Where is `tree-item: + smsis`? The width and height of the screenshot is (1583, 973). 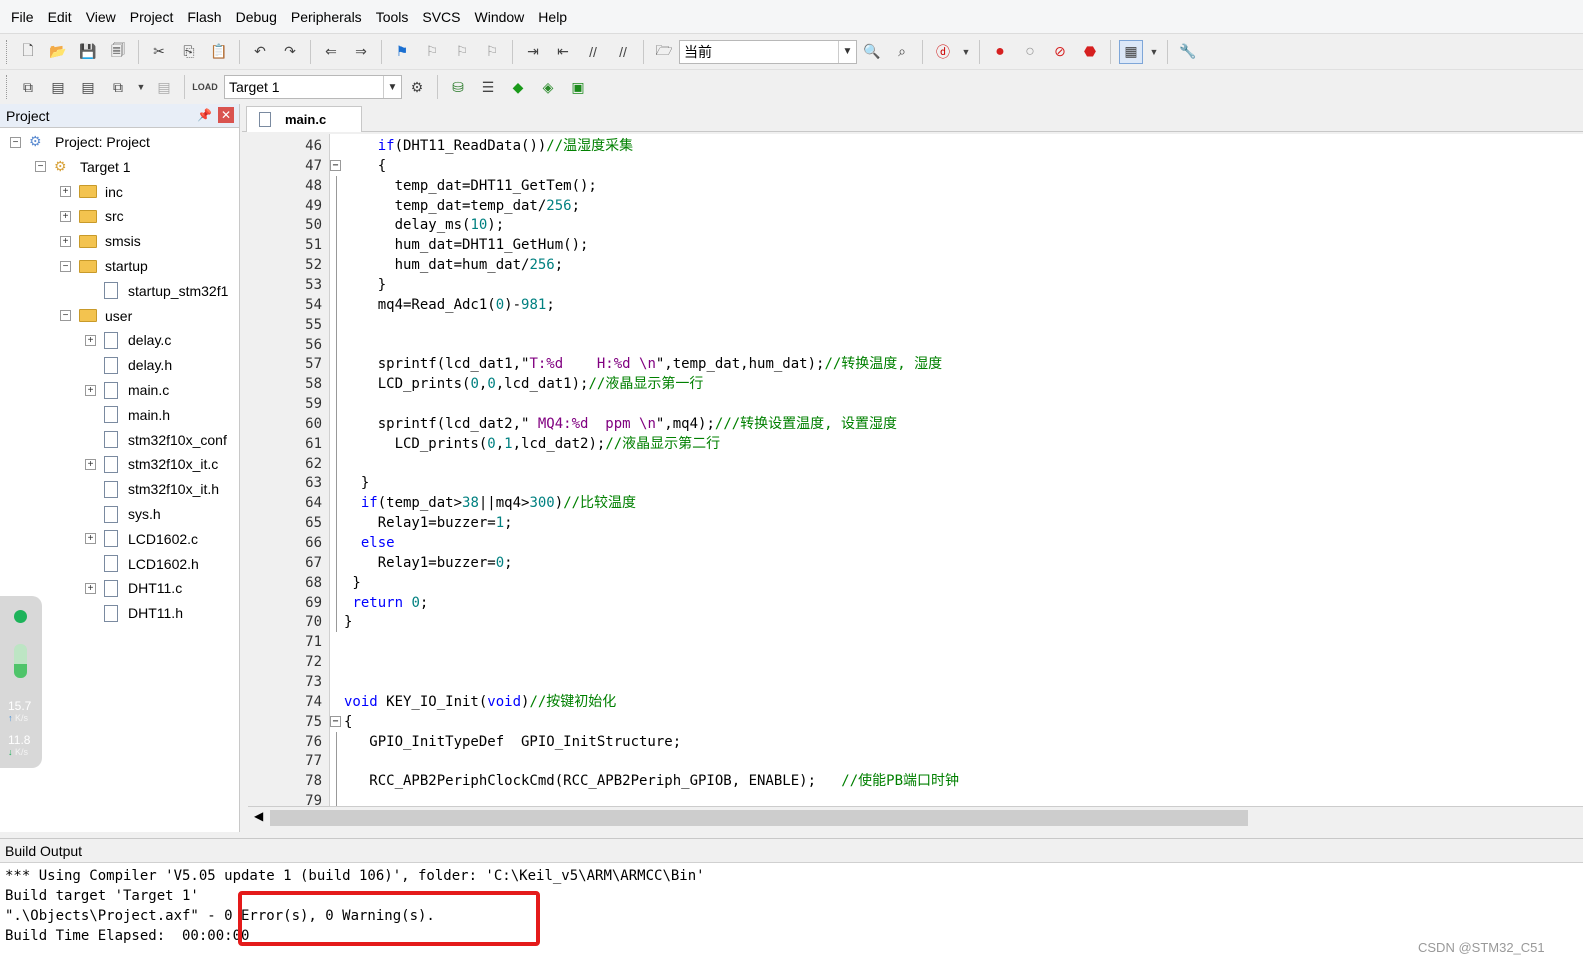
tree-item: + smsis is located at coordinates (100, 241).